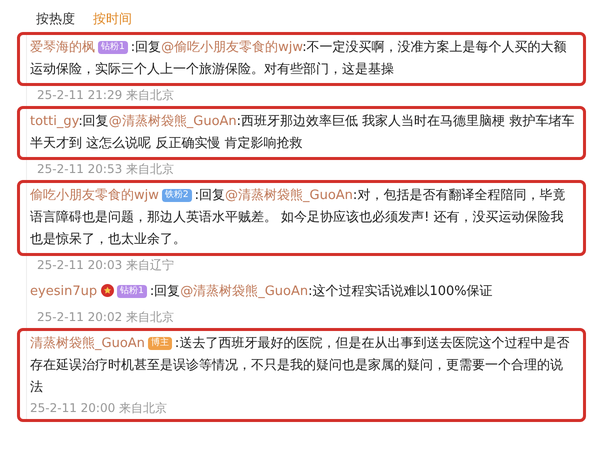 The width and height of the screenshot is (600, 454). Describe the element at coordinates (106, 265) in the screenshot. I see `comment-time: 25-2-11 20:03 来自辽宁` at that location.